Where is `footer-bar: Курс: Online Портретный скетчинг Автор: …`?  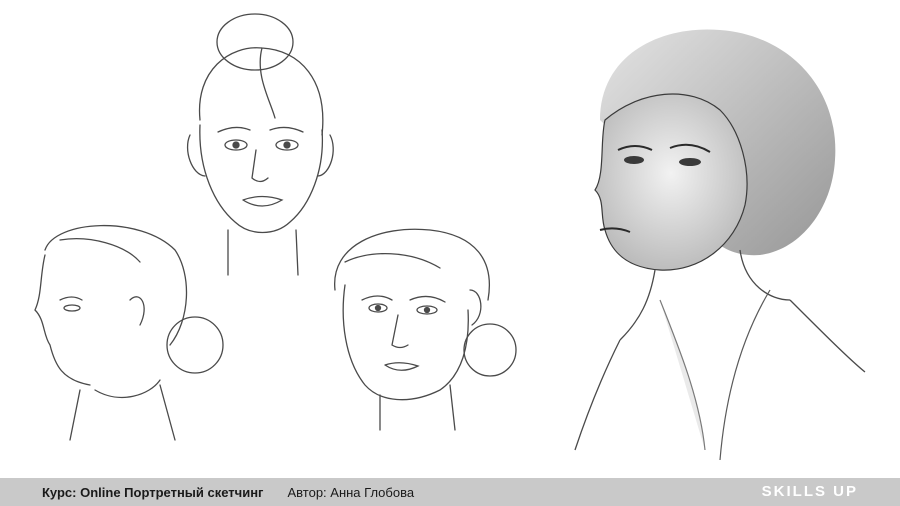
footer-bar: Курс: Online Портретный скетчинг Автор: … is located at coordinates (450, 492).